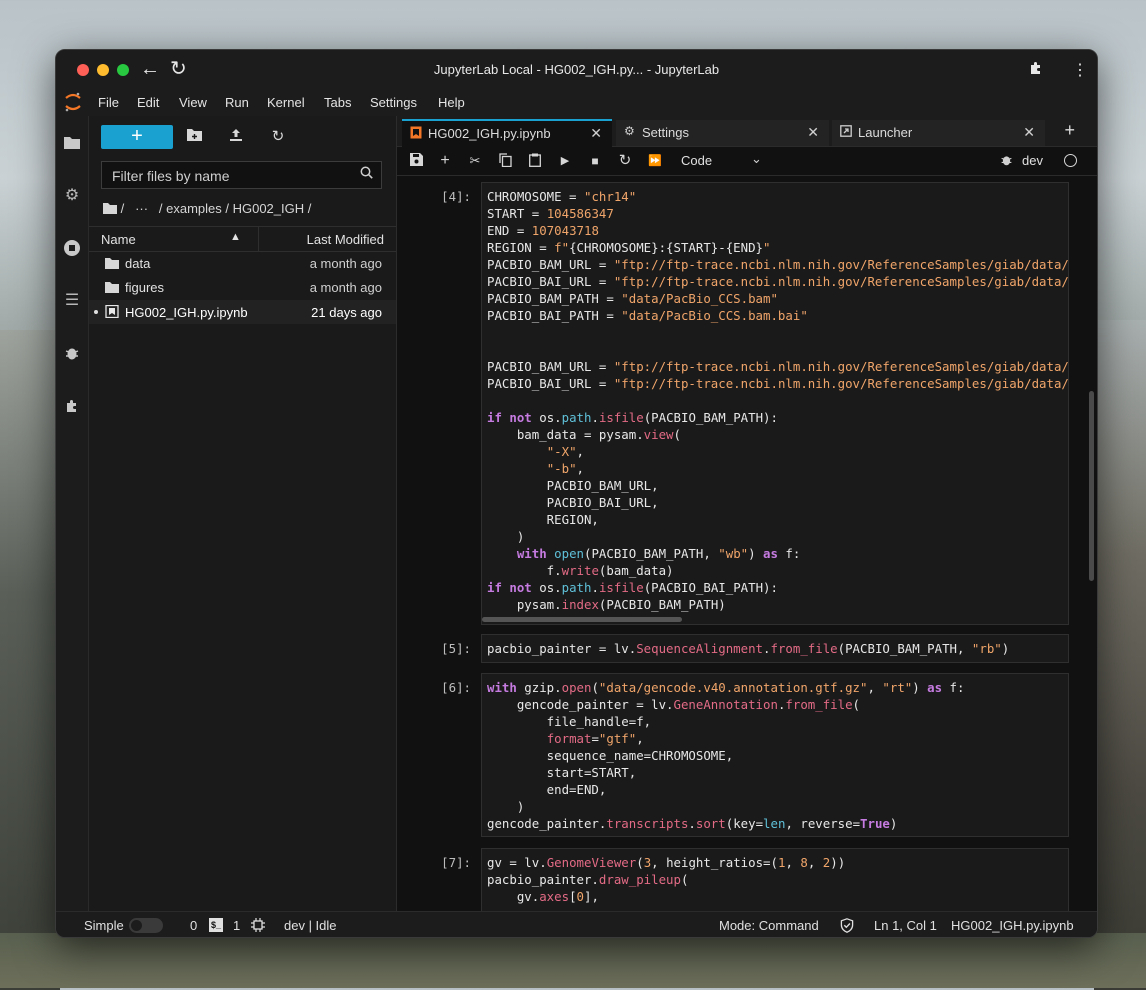 The image size is (1146, 990). Describe the element at coordinates (72, 513) in the screenshot. I see `activity-bar: ⚙ ☰` at that location.